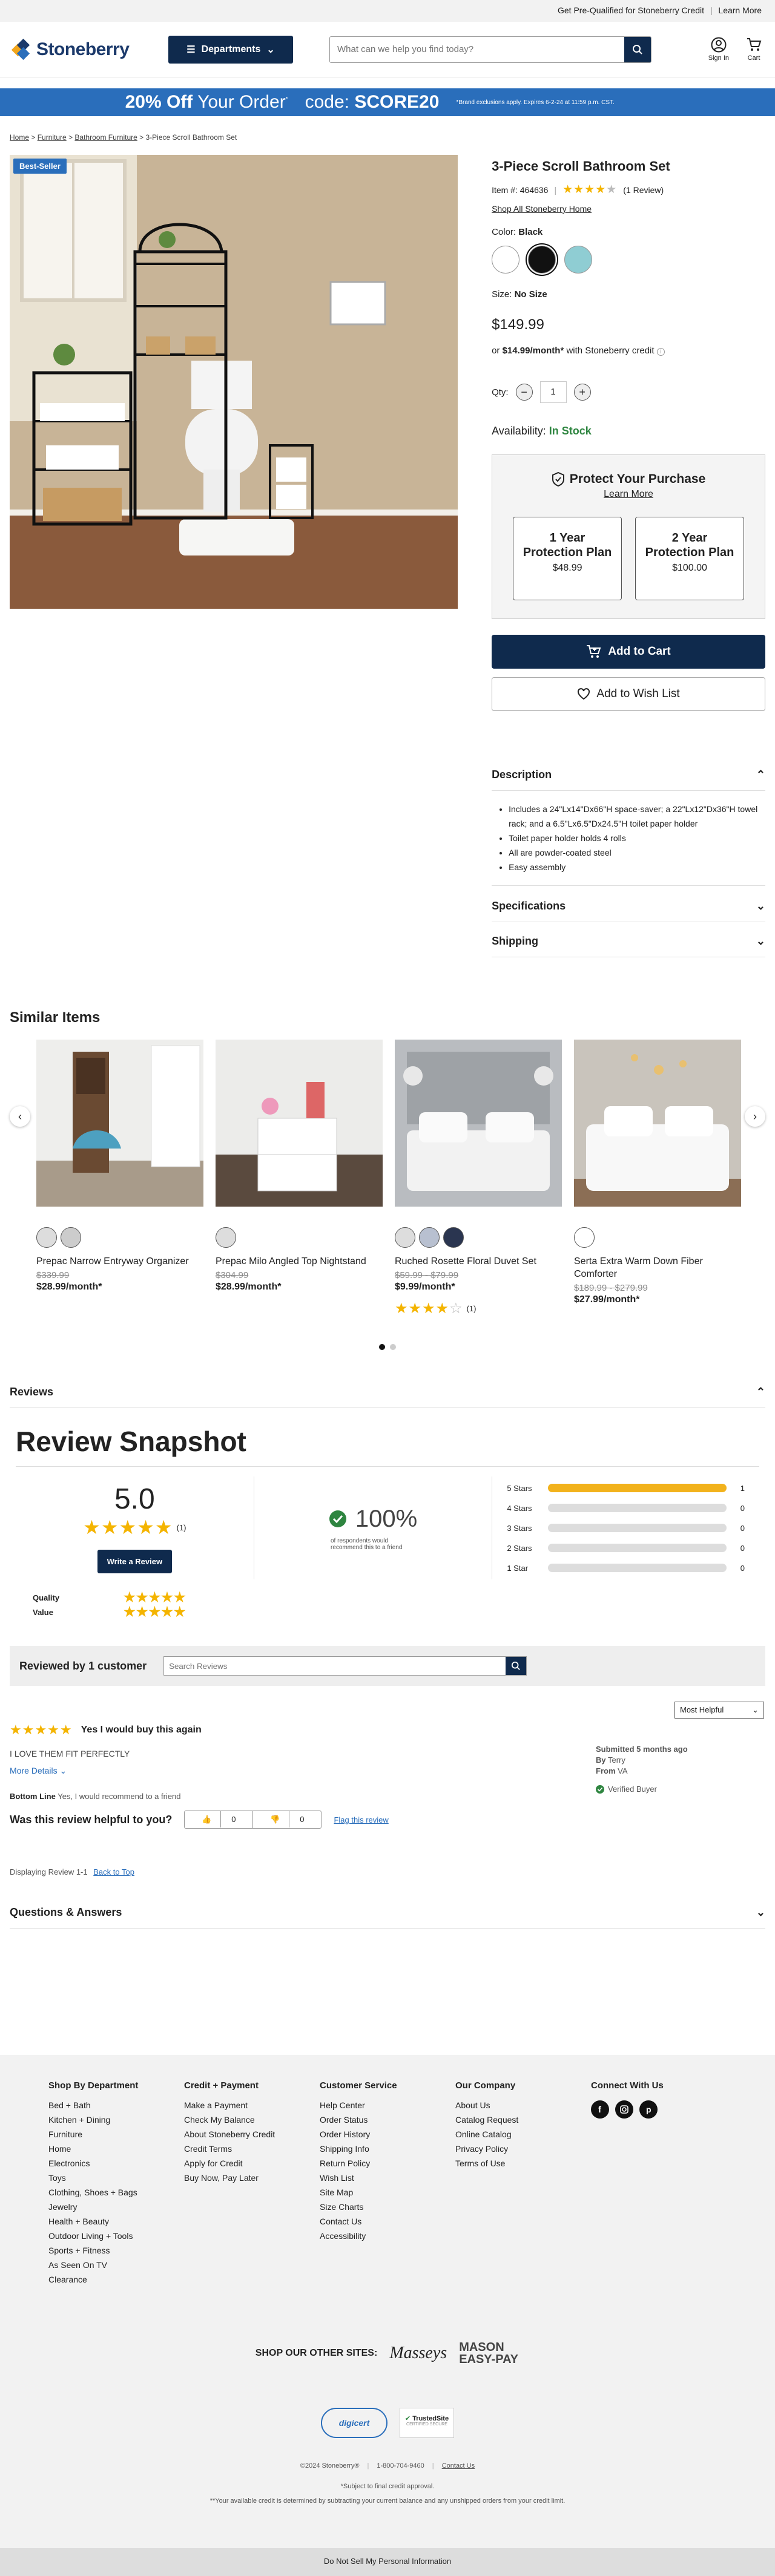 Image resolution: width=775 pixels, height=2576 pixels. Describe the element at coordinates (299, 1261) in the screenshot. I see `product-card-name: Prepac Milo Angled Top Nightstand` at that location.